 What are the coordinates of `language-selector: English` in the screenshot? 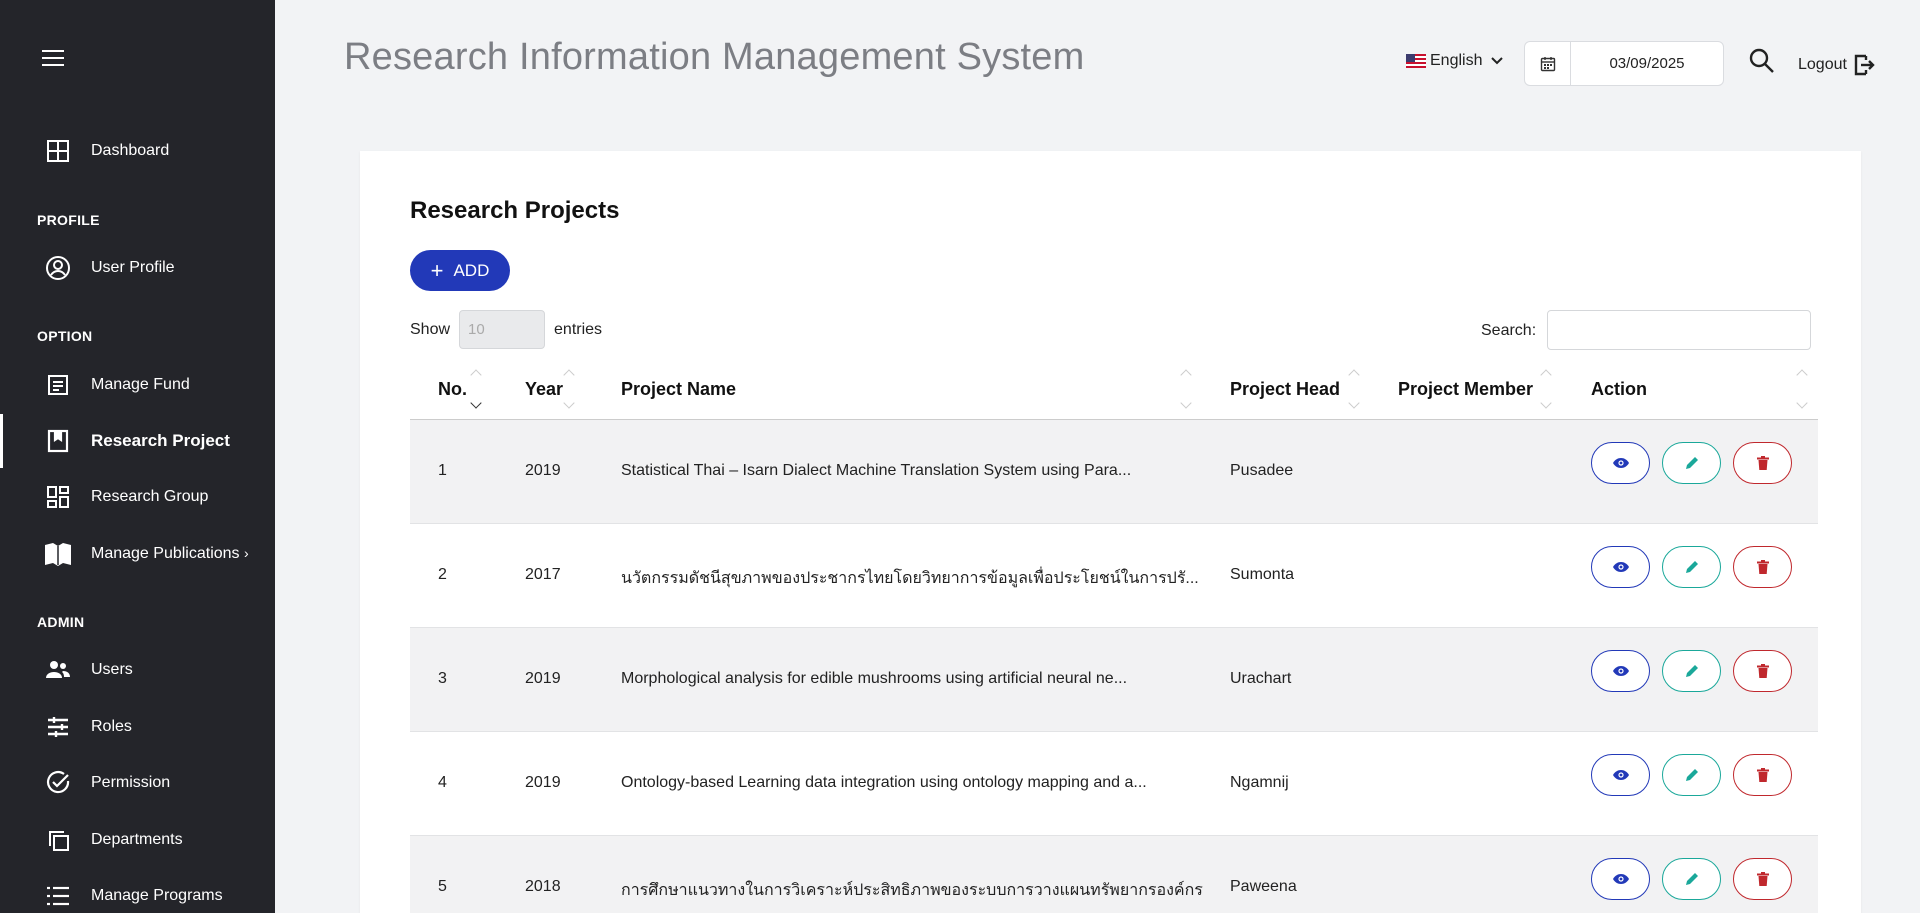 It's located at (1455, 61).